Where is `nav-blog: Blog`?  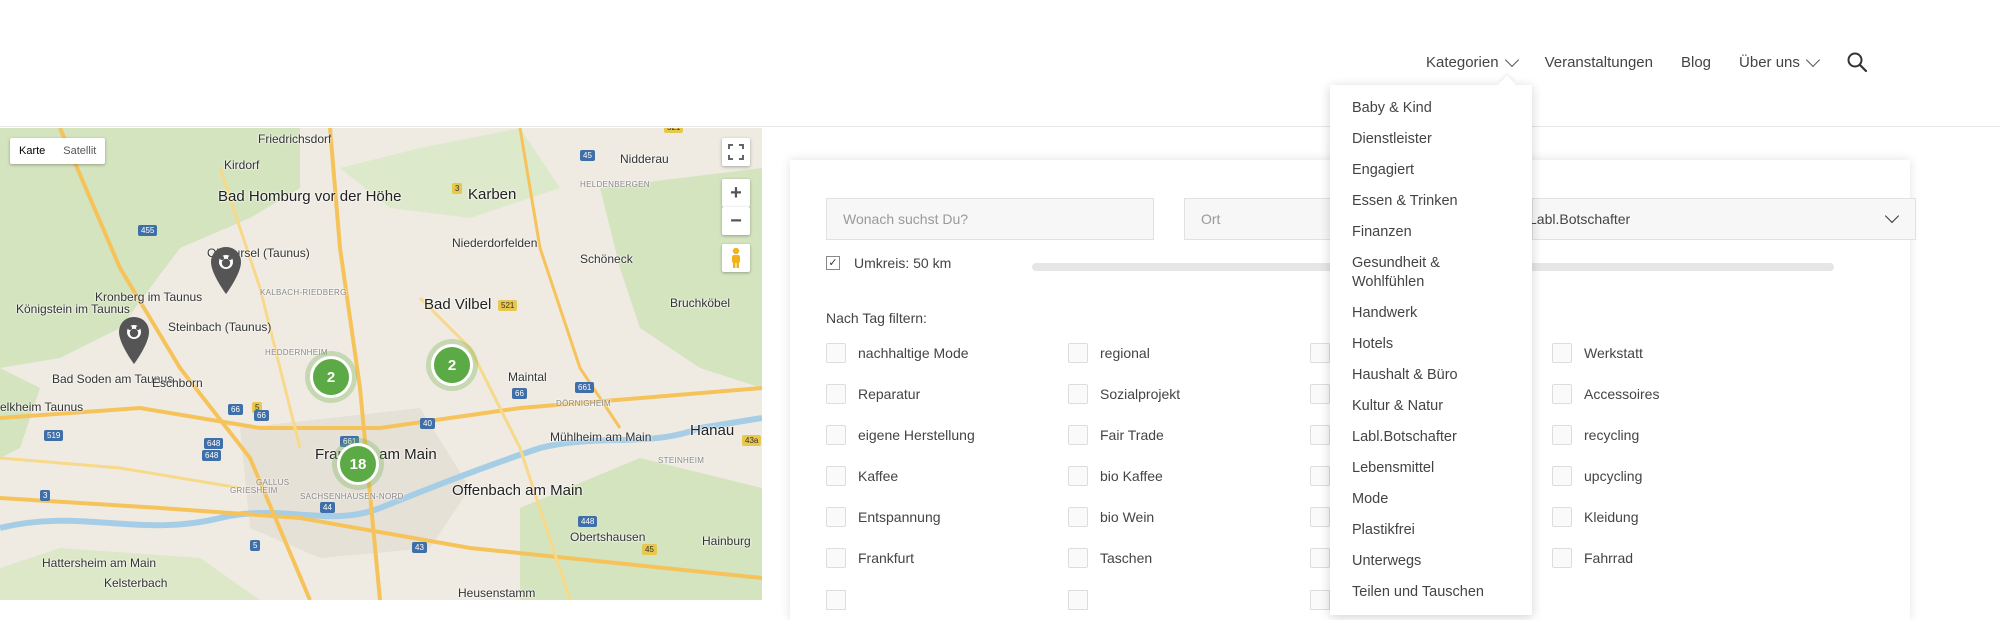 nav-blog: Blog is located at coordinates (1696, 62).